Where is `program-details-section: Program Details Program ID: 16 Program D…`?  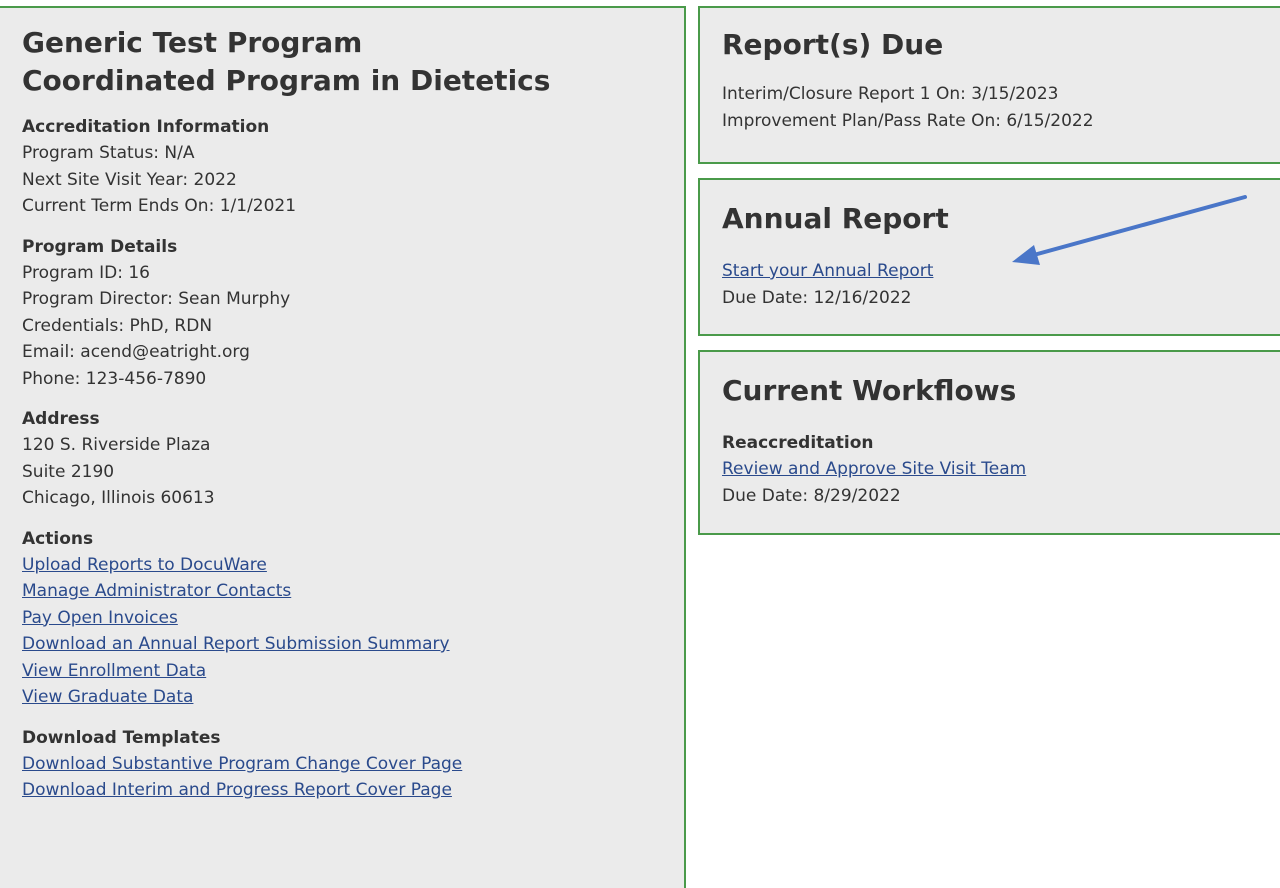
program-details-section: Program Details Program ID: 16 Program D… is located at coordinates (342, 313).